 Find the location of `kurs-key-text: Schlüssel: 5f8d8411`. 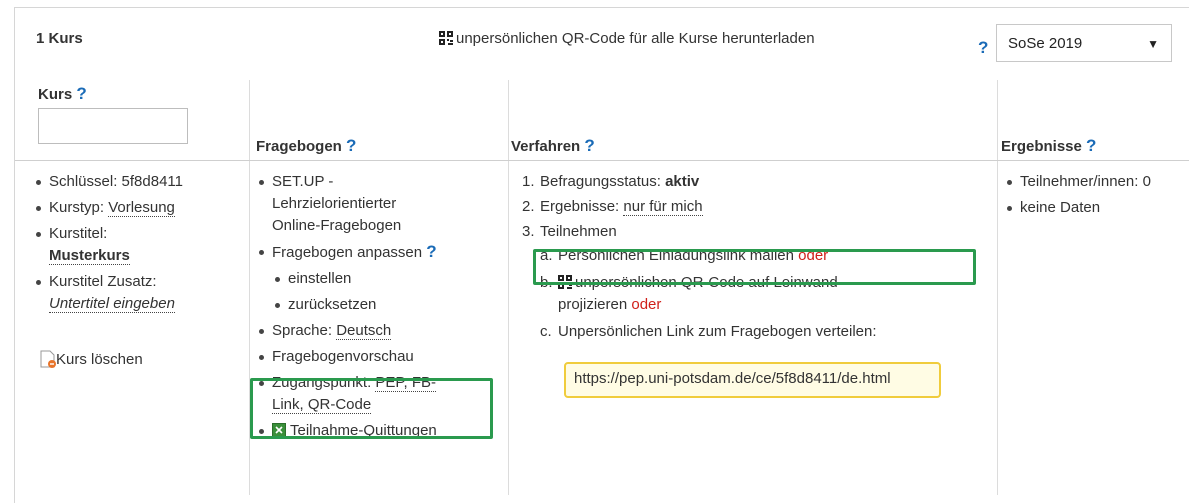

kurs-key-text: Schlüssel: 5f8d8411 is located at coordinates (116, 181).